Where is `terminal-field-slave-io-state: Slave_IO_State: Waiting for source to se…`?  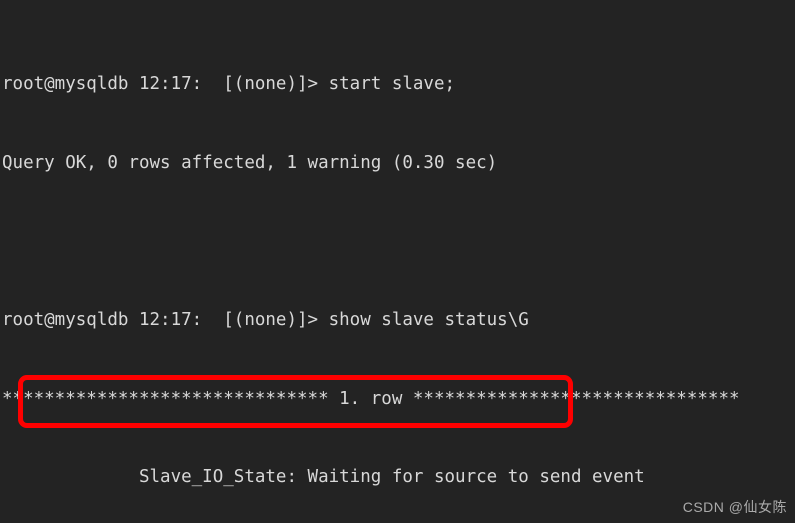
terminal-field-slave-io-state: Slave_IO_State: Waiting for source to se… is located at coordinates (323, 477).